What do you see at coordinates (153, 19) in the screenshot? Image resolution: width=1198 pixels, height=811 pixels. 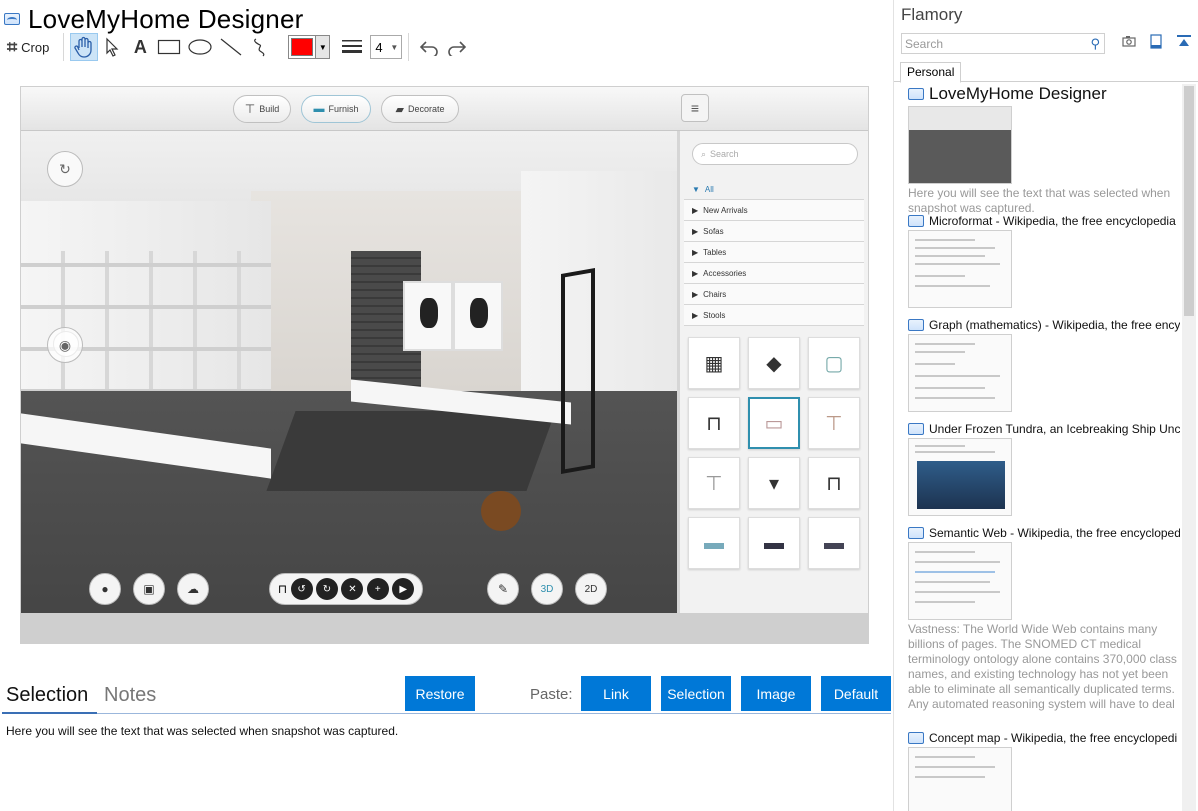 I see `title-row: LoveMyHome Designer` at bounding box center [153, 19].